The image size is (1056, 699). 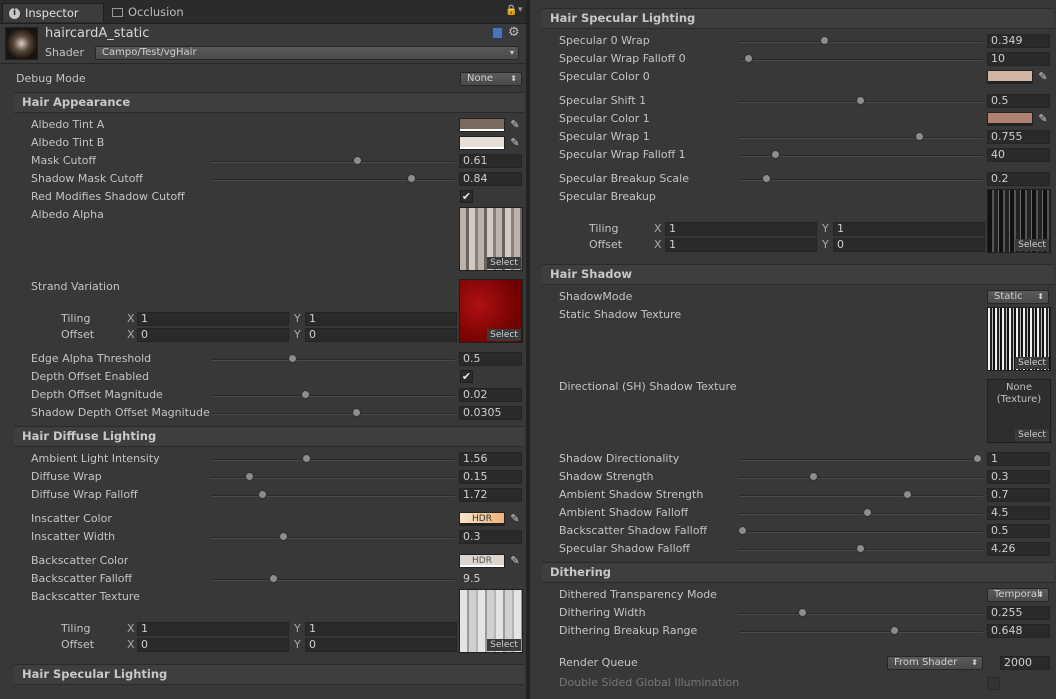 What do you see at coordinates (490, 477) in the screenshot?
I see `diffuse-wrap-input: 0.15` at bounding box center [490, 477].